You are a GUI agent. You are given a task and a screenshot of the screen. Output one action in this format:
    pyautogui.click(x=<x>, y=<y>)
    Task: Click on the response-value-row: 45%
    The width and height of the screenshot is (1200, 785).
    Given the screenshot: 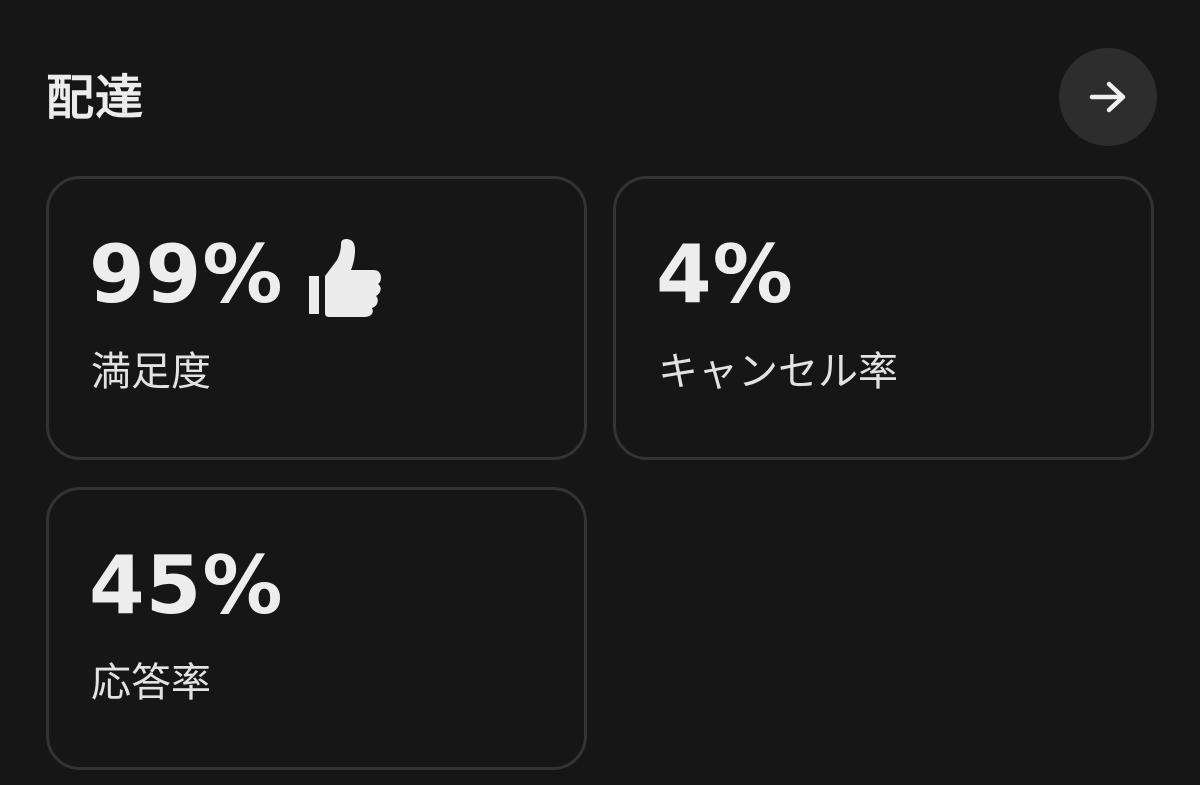 What is the action you would take?
    pyautogui.click(x=186, y=586)
    